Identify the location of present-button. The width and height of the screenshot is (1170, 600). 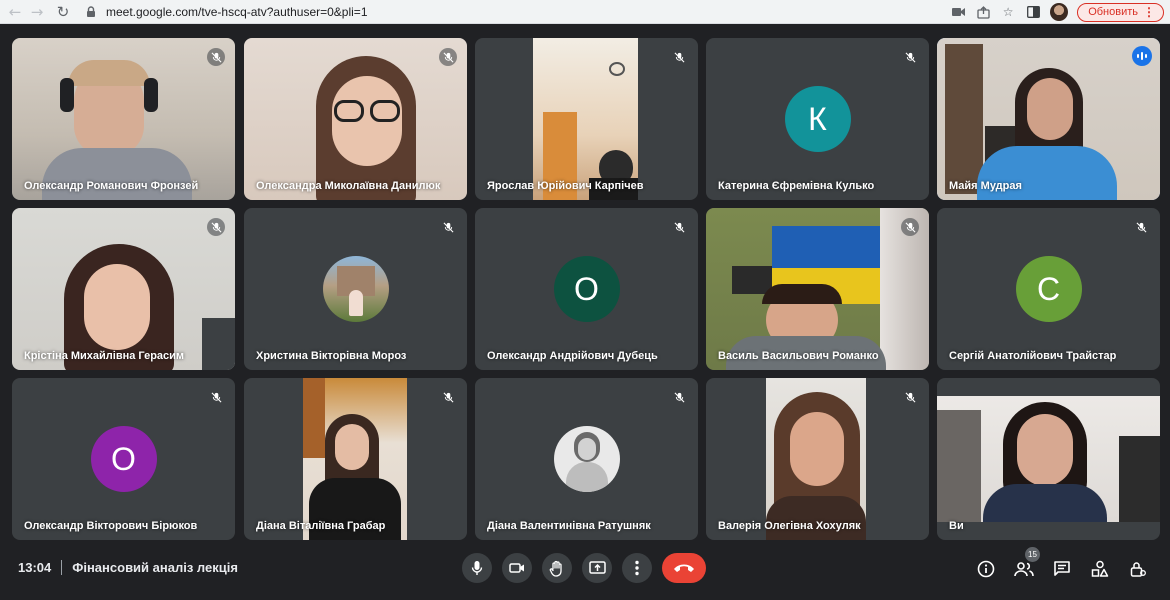
(597, 568).